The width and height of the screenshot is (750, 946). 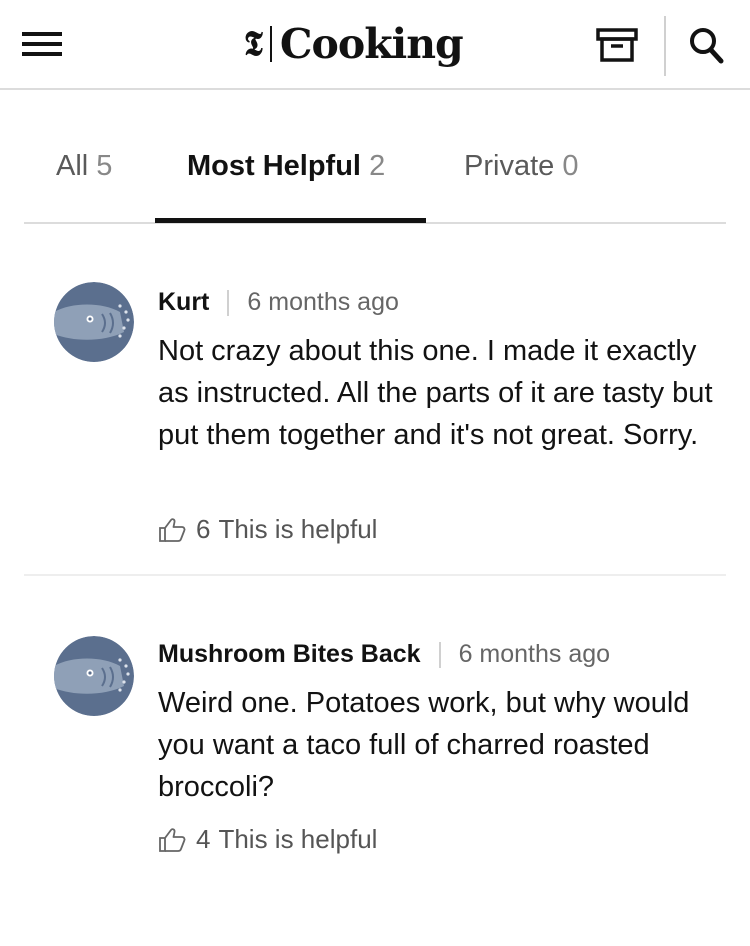 What do you see at coordinates (377, 166) in the screenshot?
I see `tab-count: 2` at bounding box center [377, 166].